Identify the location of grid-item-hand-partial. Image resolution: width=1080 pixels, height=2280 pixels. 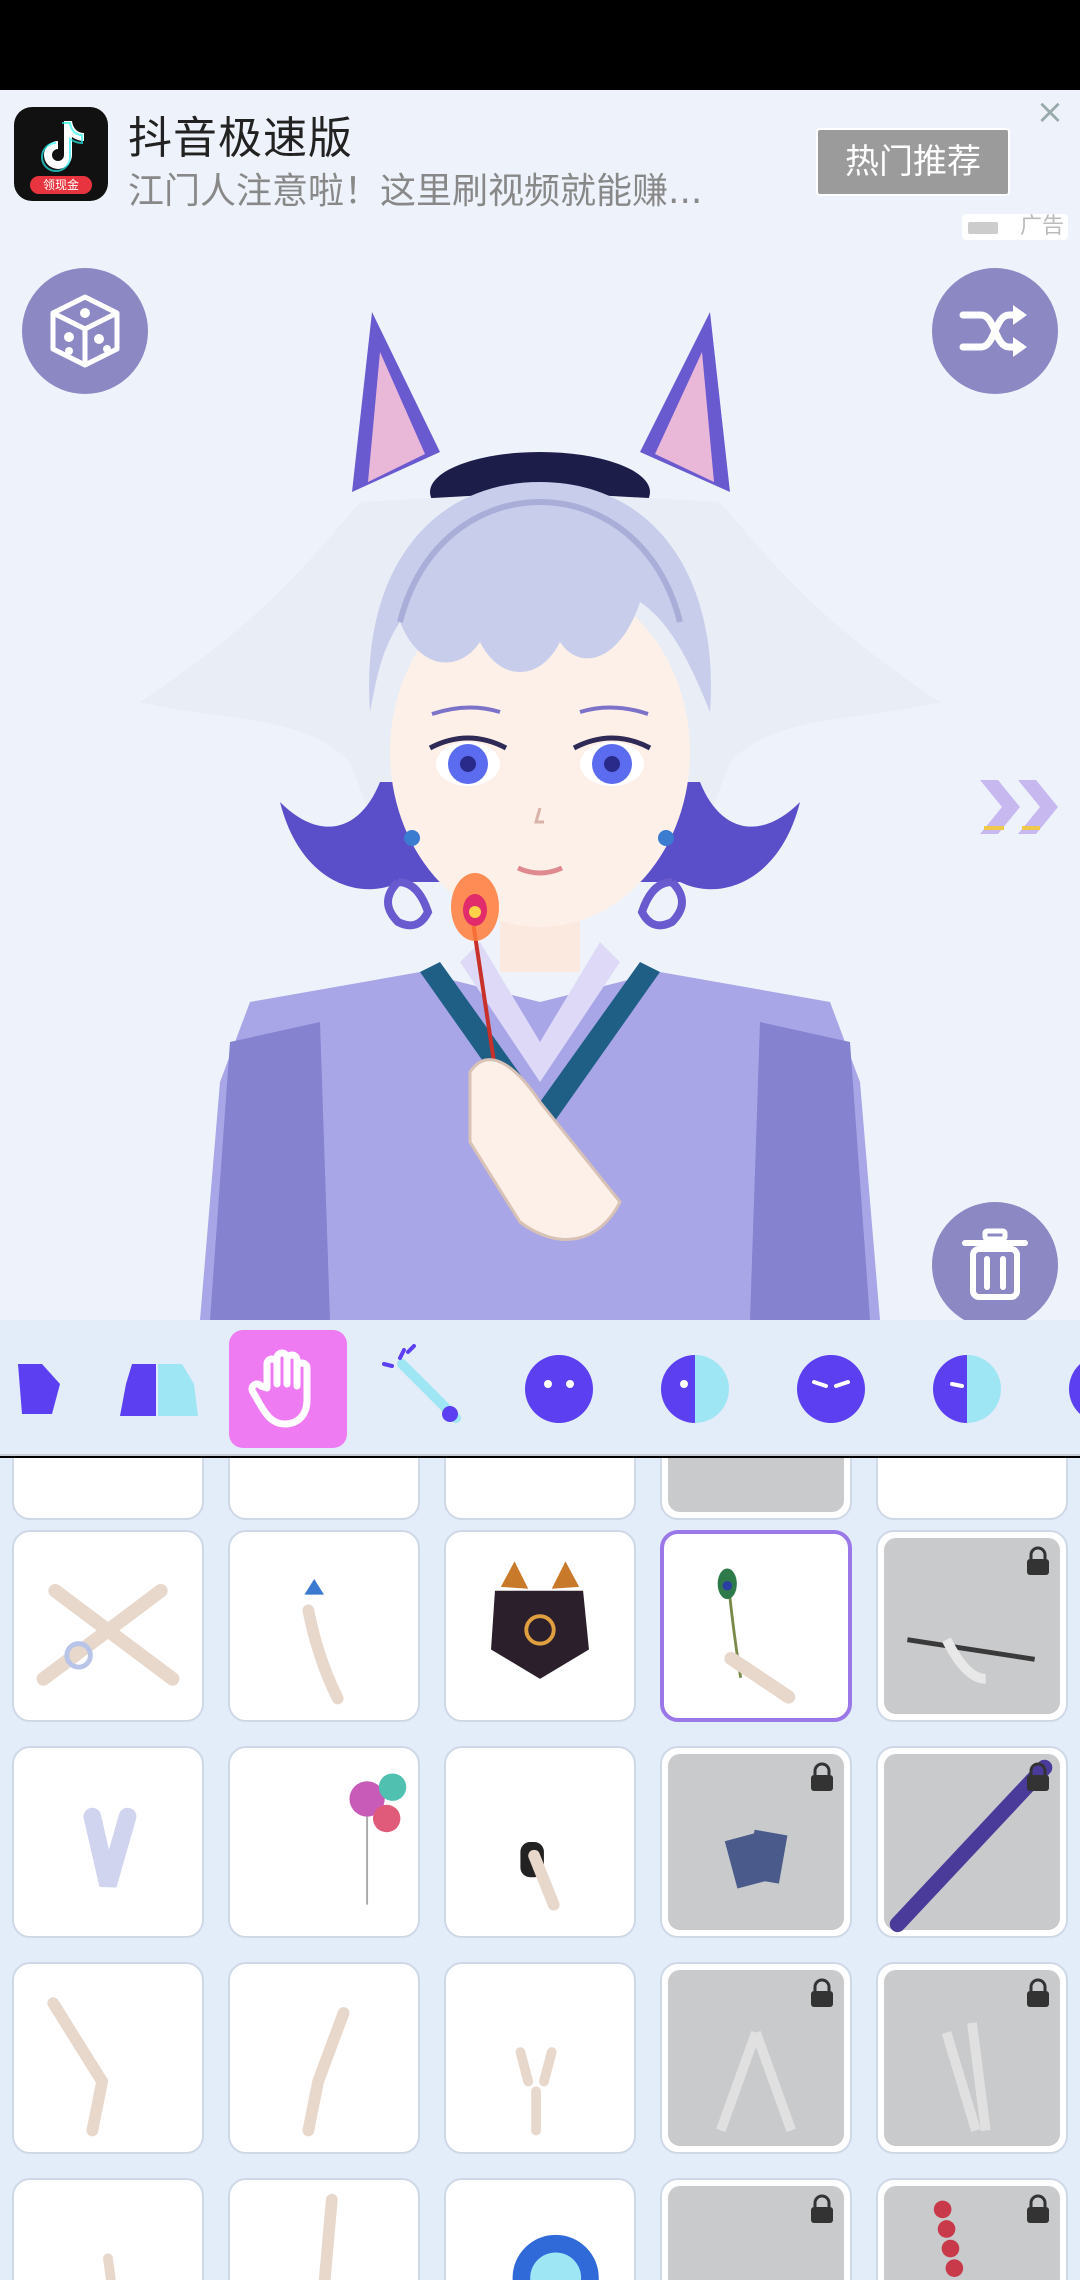
(108, 2229).